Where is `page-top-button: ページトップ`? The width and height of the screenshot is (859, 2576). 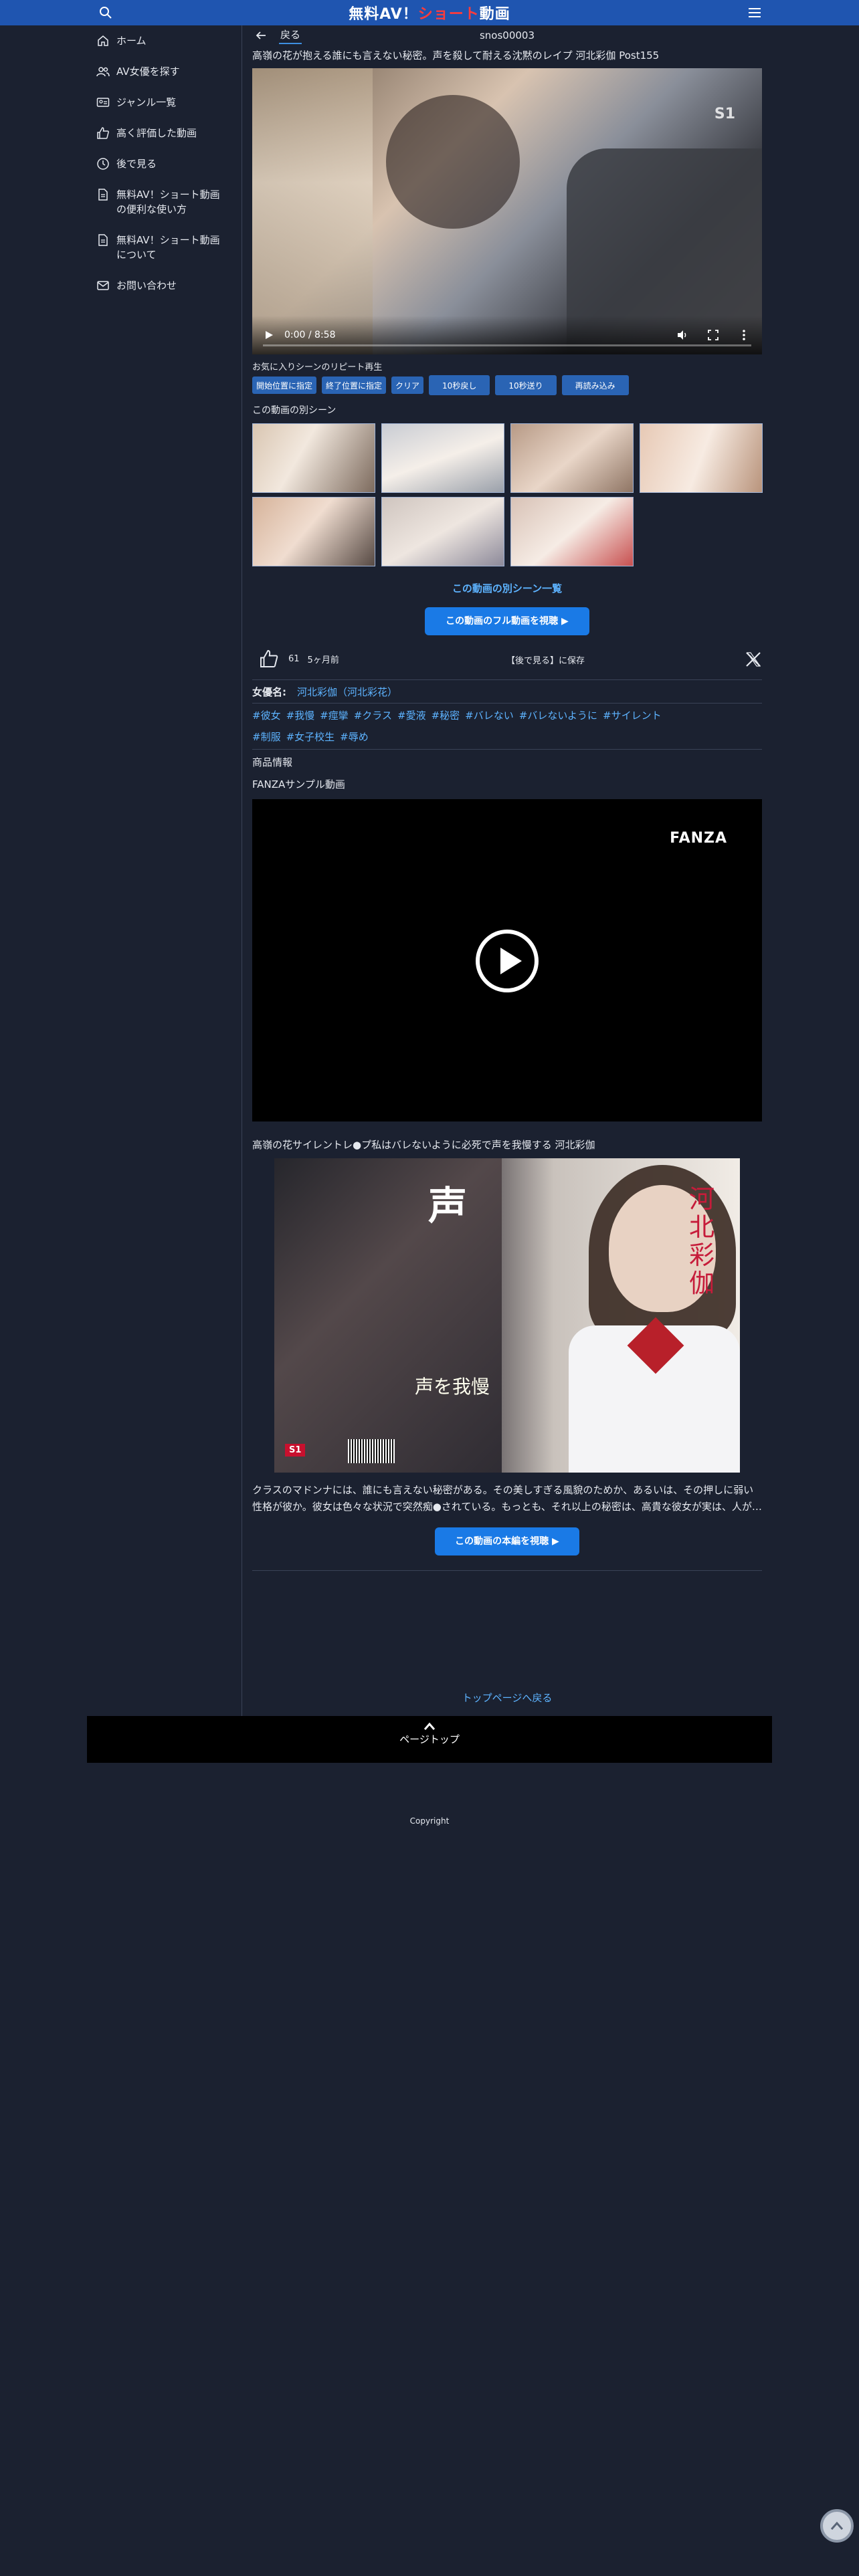 page-top-button: ページトップ is located at coordinates (429, 1740).